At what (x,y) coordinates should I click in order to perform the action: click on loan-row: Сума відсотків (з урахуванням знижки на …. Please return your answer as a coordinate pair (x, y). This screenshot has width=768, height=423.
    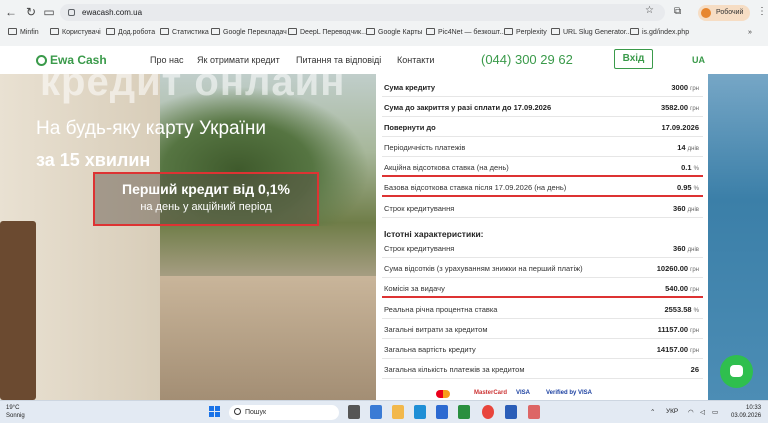
    Looking at the image, I should click on (542, 268).